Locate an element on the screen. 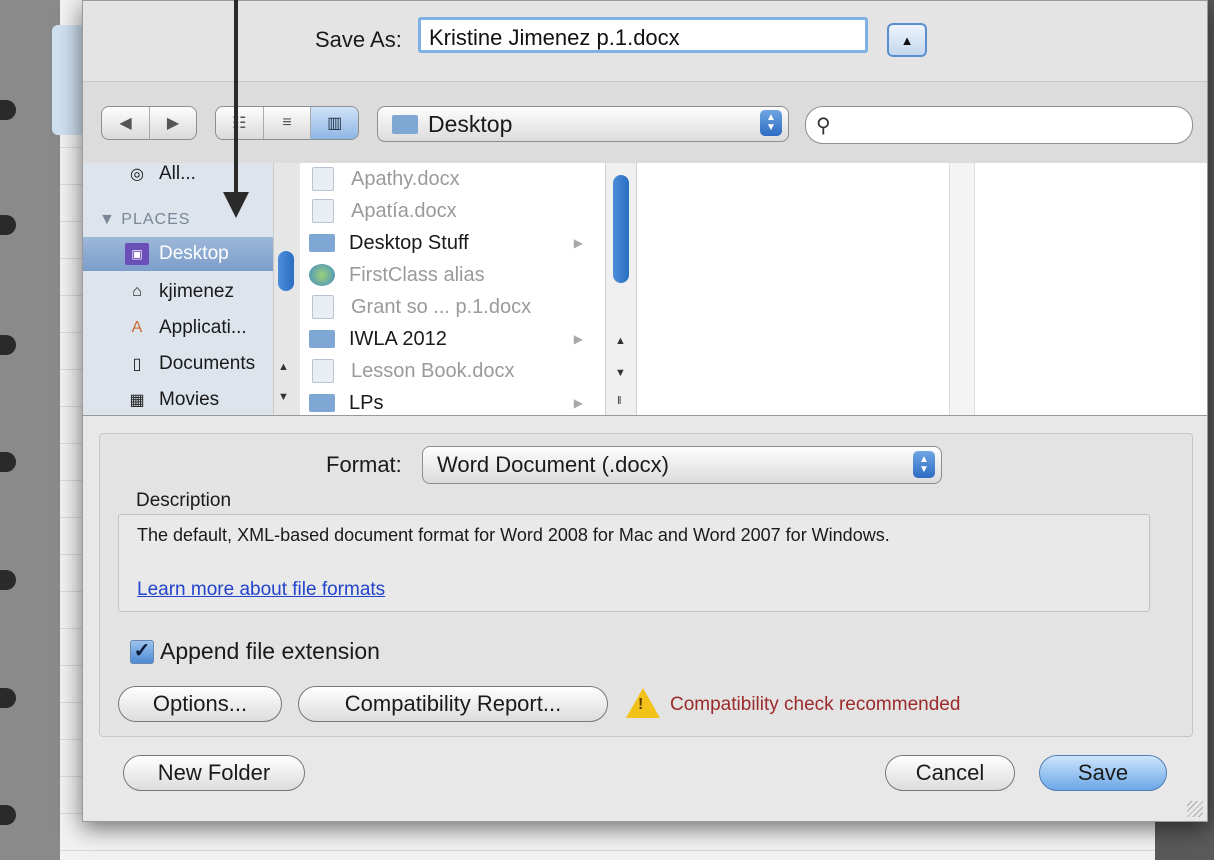  sidebar-item-kjimenez: ⌂ kjimenez is located at coordinates (178, 292).